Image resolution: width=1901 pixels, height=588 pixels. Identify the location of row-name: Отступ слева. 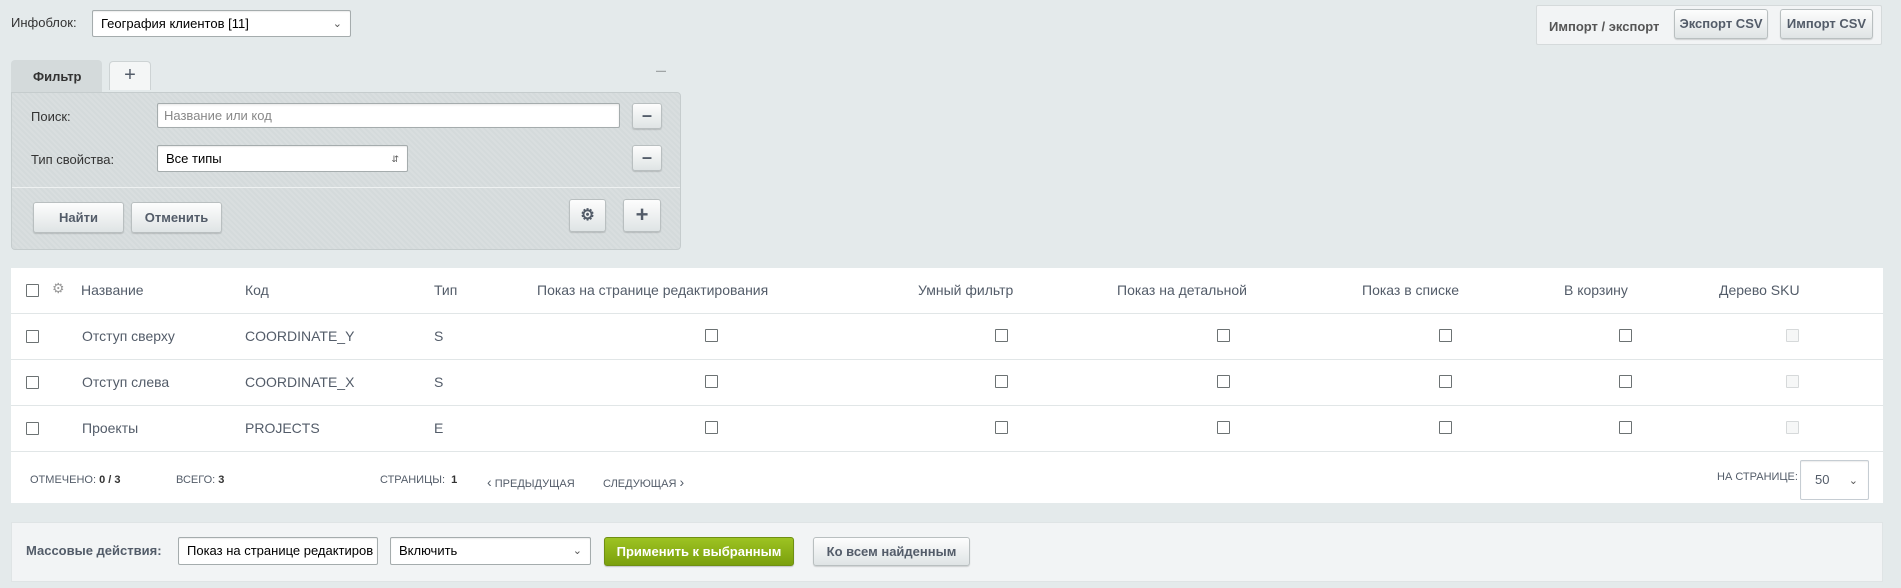
(125, 382).